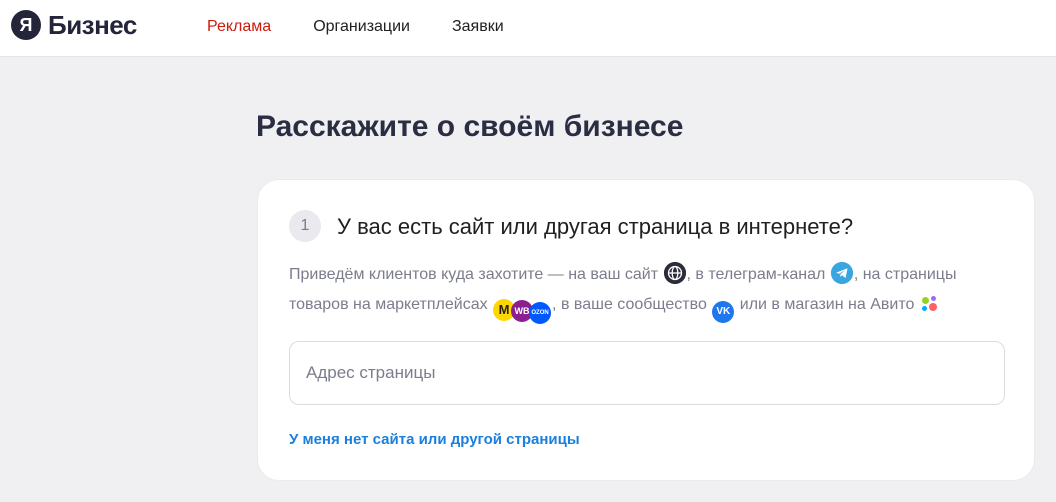 This screenshot has height=502, width=1056. Describe the element at coordinates (930, 304) in the screenshot. I see `avito-icon` at that location.